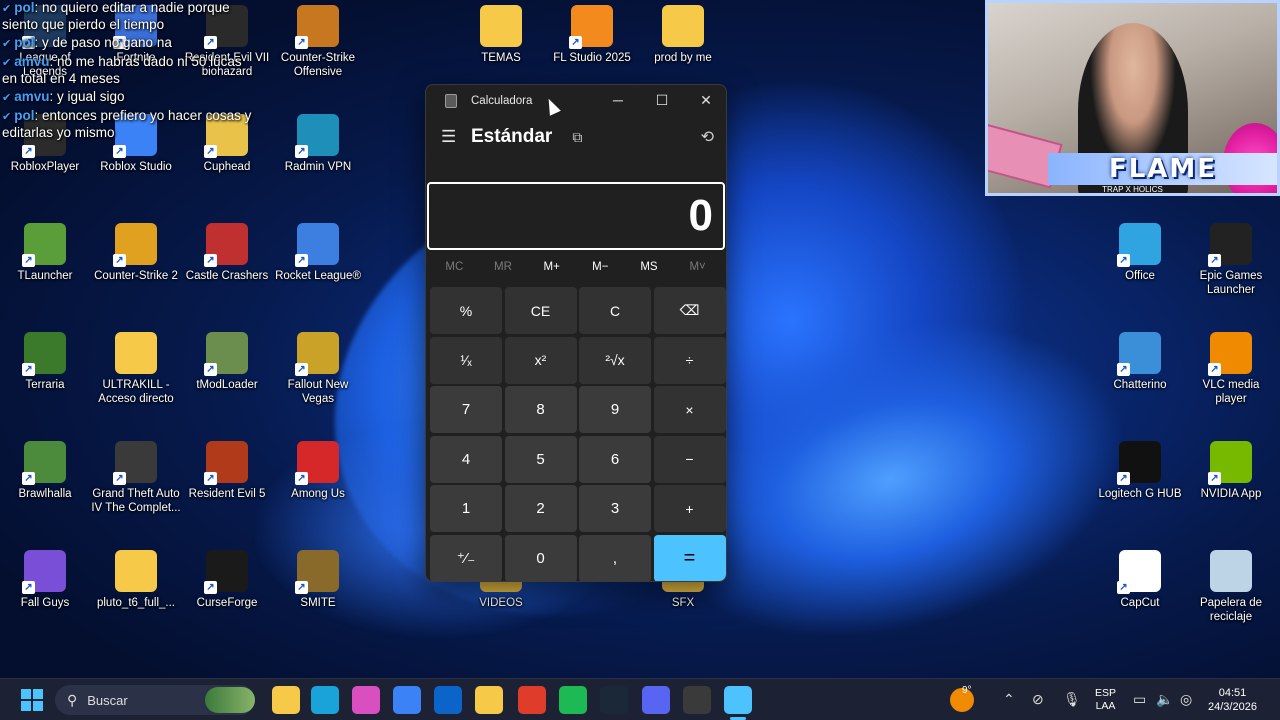 Image resolution: width=1280 pixels, height=720 pixels. What do you see at coordinates (615, 310) in the screenshot?
I see `clear-button: C` at bounding box center [615, 310].